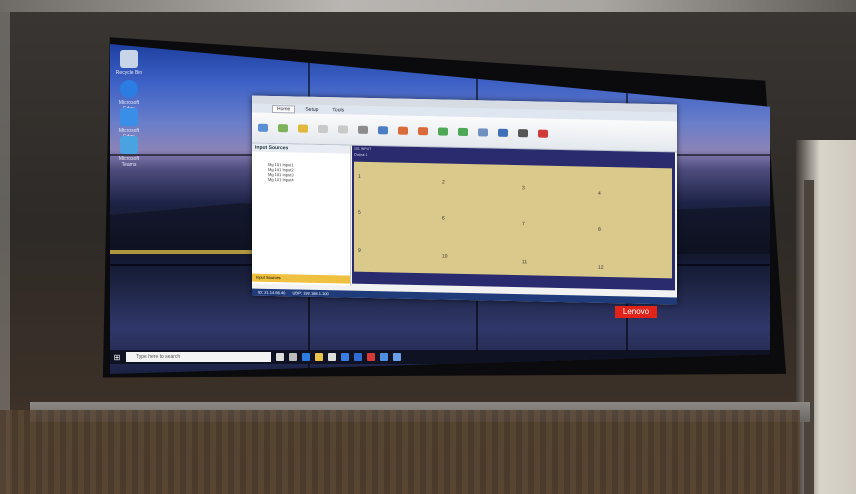 The height and width of the screenshot is (494, 856). I want to click on store-icon, so click(332, 357).